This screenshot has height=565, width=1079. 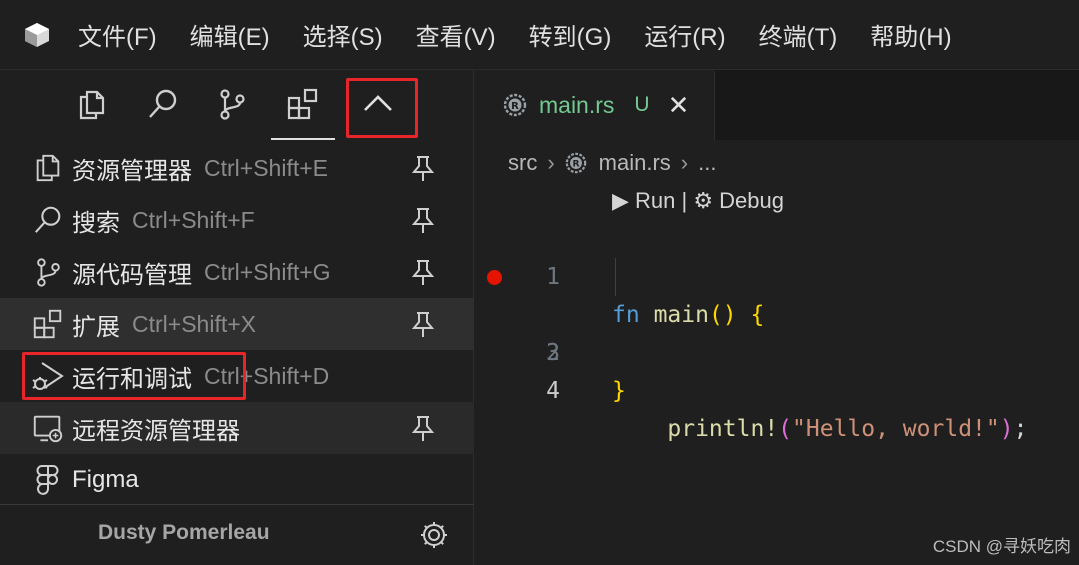 What do you see at coordinates (48, 168) in the screenshot?
I see `files-icon` at bounding box center [48, 168].